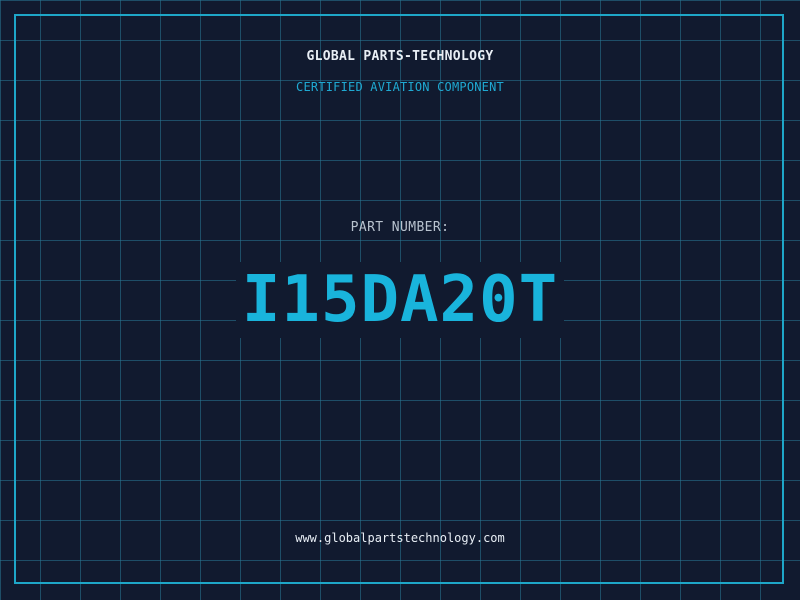 The width and height of the screenshot is (800, 600). I want to click on part-number-value: I15DA20T, so click(400, 300).